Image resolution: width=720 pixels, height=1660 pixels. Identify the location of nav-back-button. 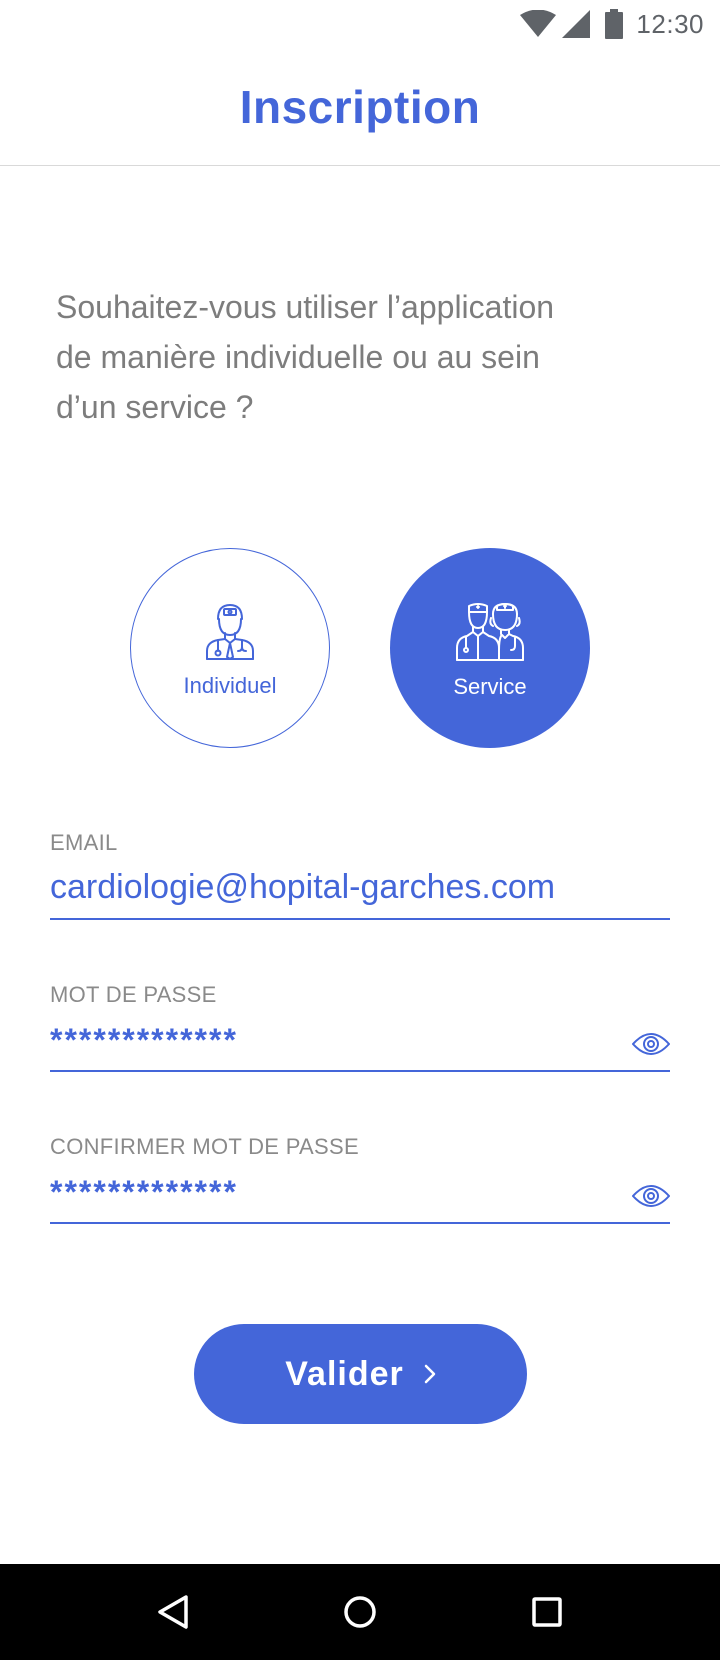
(173, 1612).